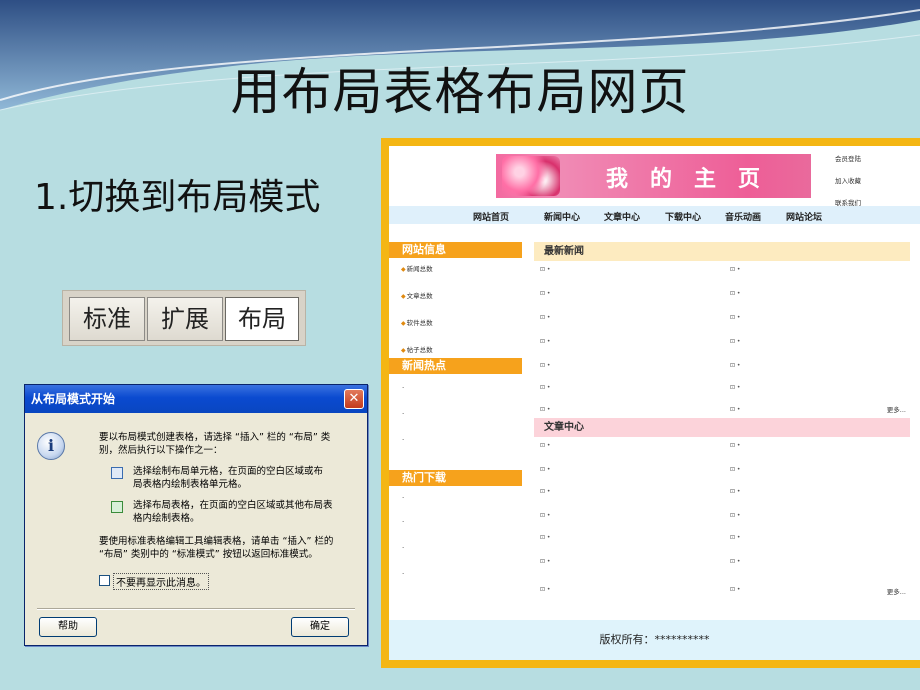 This screenshot has height=690, width=920. What do you see at coordinates (354, 399) in the screenshot?
I see `close-icon: ✕` at bounding box center [354, 399].